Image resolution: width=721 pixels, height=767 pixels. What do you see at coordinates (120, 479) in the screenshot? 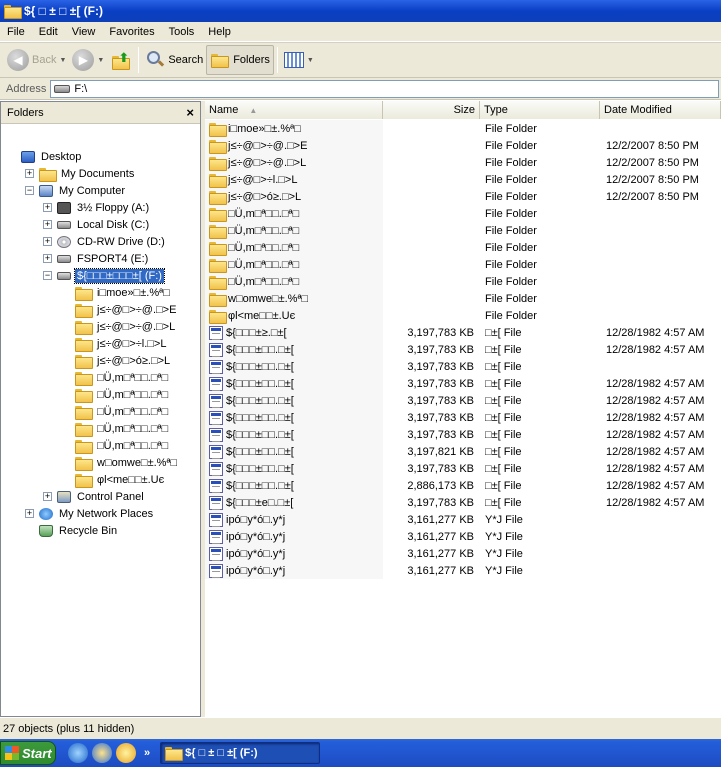
I see `tree-item: φl<me□□±.Uє` at bounding box center [120, 479].